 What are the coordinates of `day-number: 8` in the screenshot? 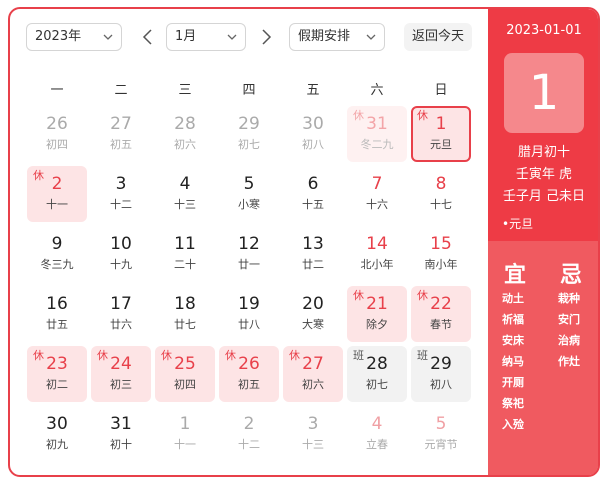 It's located at (441, 184).